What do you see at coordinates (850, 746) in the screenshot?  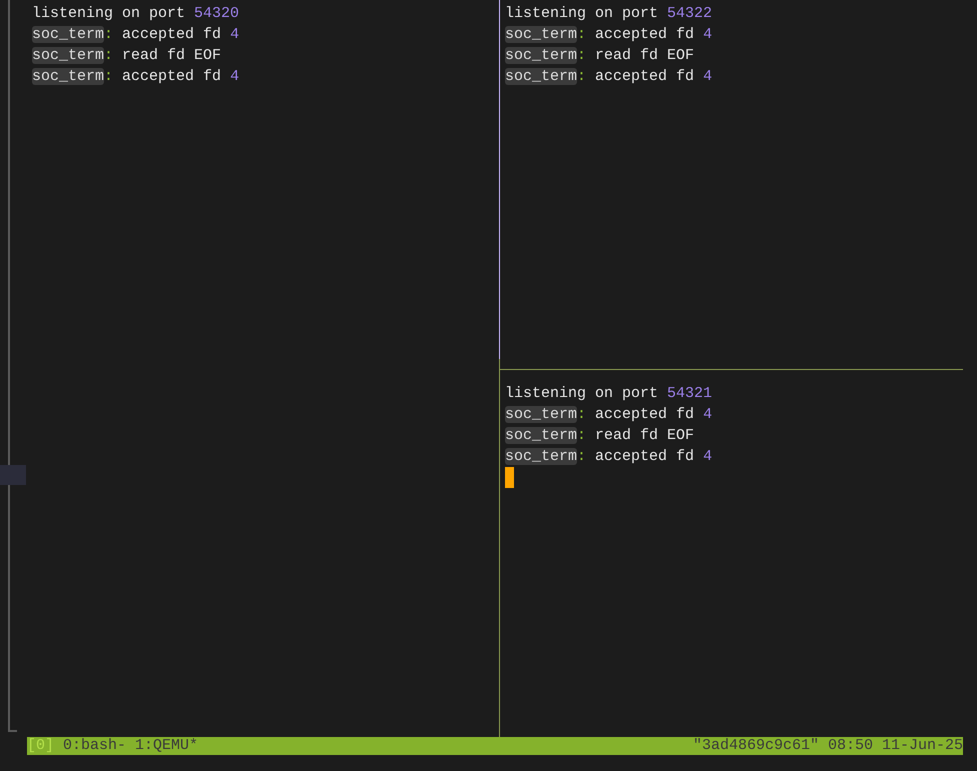 I see `clock-time: 08:50` at bounding box center [850, 746].